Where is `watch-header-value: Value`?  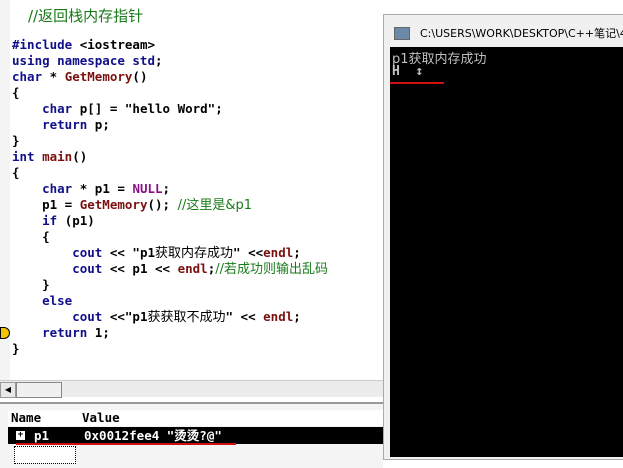
watch-header-value: Value is located at coordinates (232, 418).